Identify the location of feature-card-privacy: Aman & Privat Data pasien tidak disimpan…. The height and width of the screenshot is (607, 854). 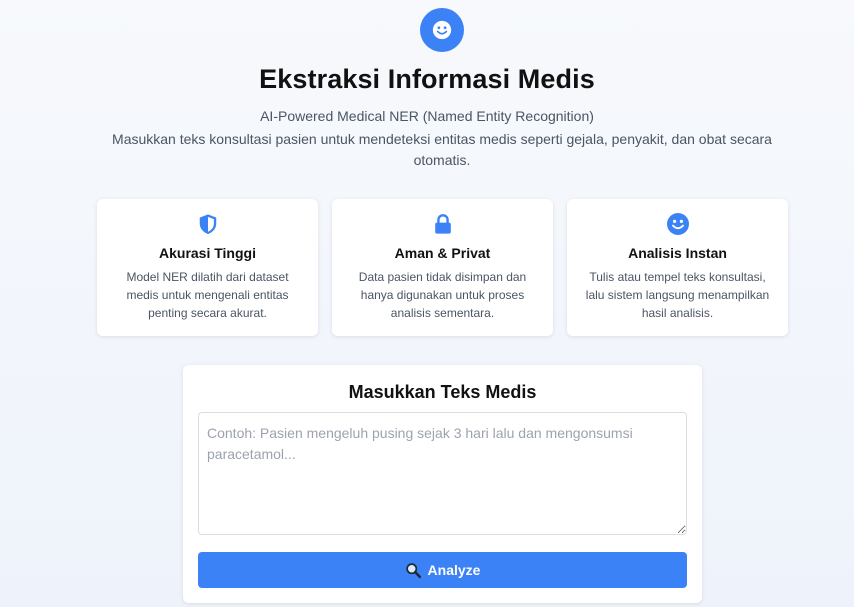
(442, 267).